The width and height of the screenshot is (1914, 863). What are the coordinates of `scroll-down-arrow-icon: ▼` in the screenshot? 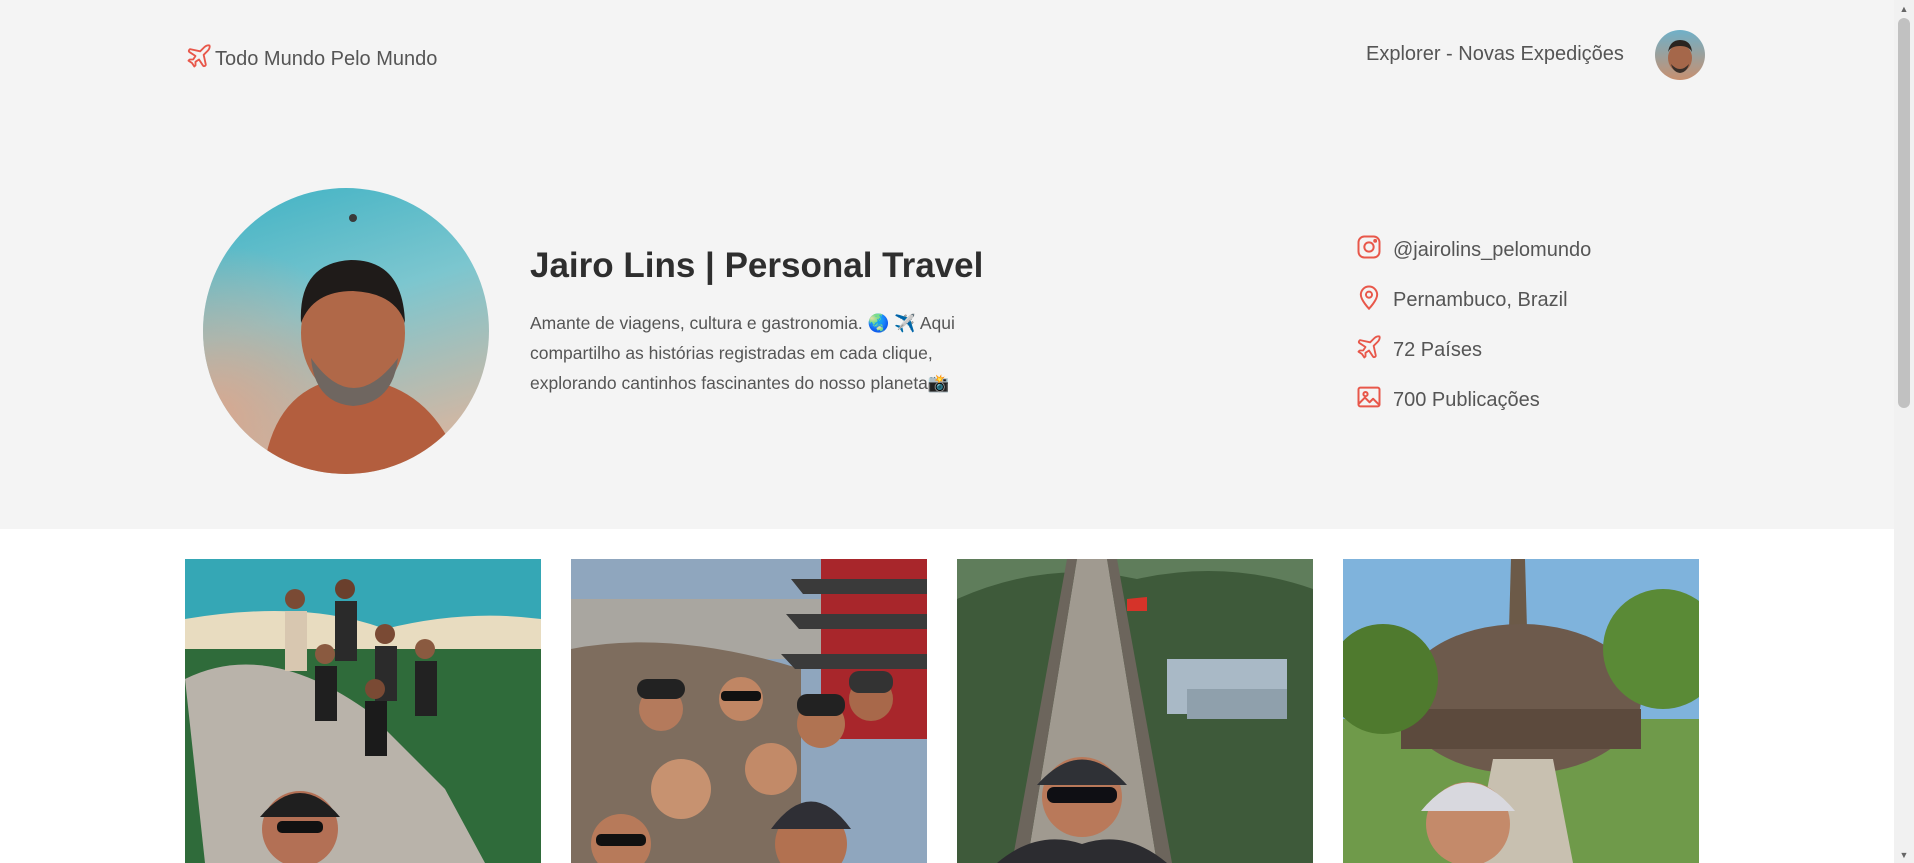 It's located at (1904, 854).